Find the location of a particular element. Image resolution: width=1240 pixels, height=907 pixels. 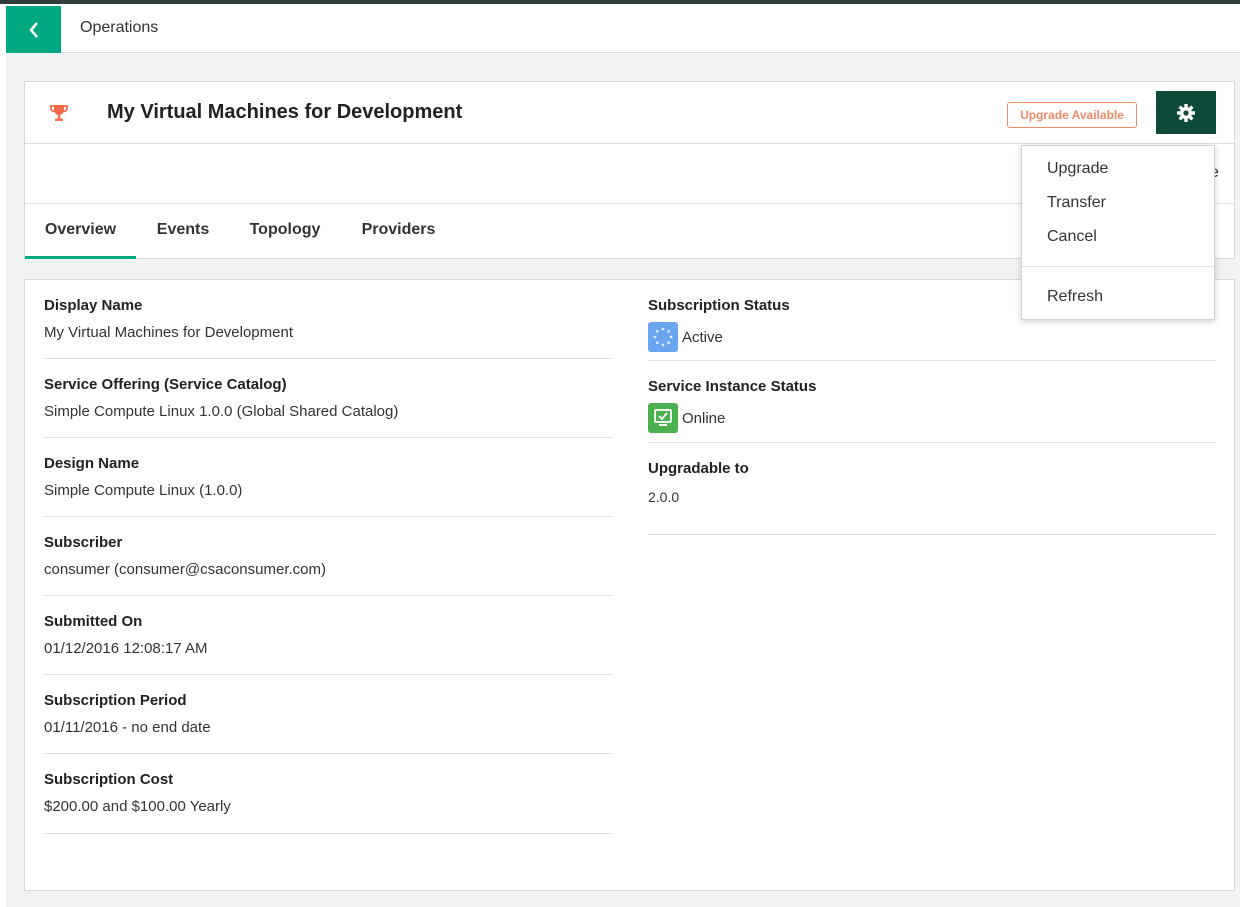

field-value: Simple Compute Linux (1.0.0) is located at coordinates (143, 490).